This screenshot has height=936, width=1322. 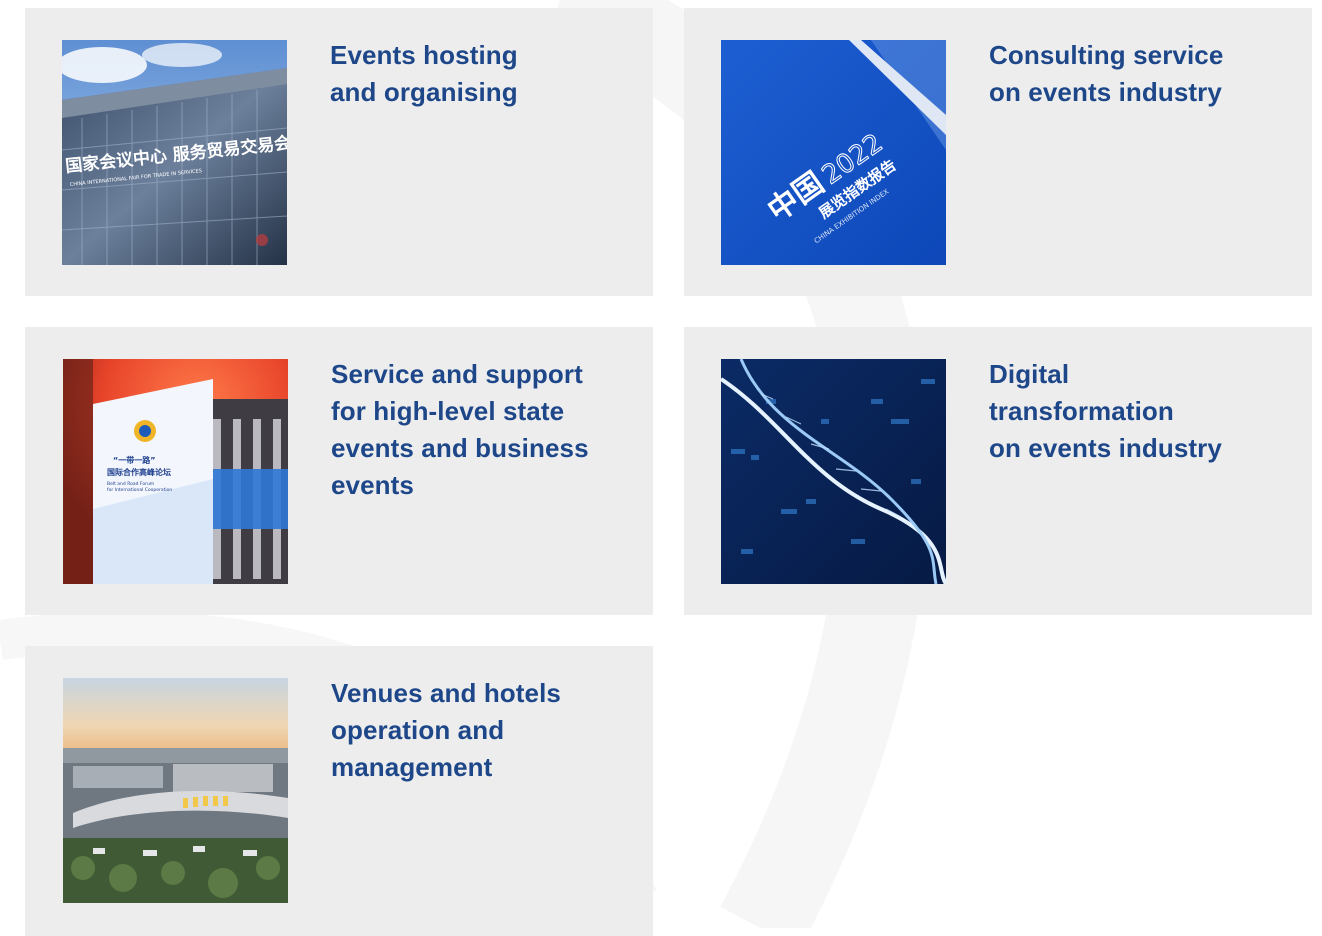 What do you see at coordinates (1106, 74) in the screenshot?
I see `service-title: Consulting service on events industry` at bounding box center [1106, 74].